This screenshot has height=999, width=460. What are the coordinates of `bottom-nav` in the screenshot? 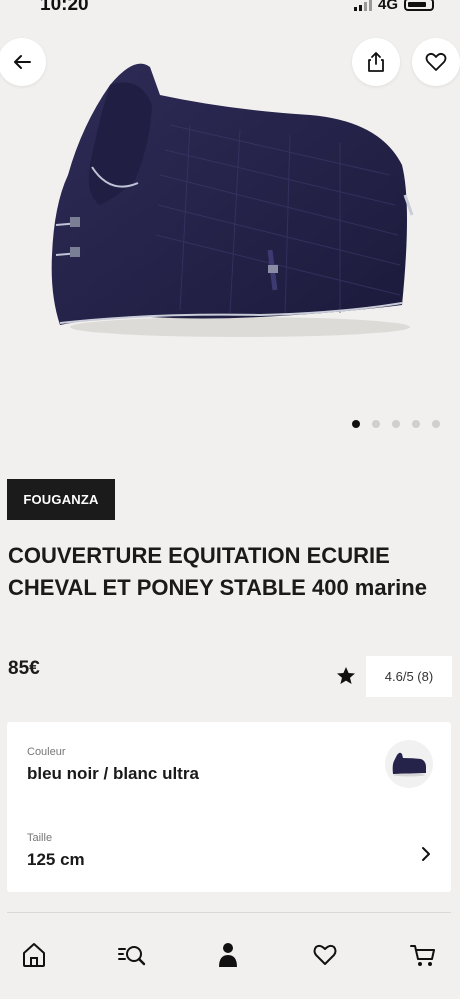 It's located at (230, 956).